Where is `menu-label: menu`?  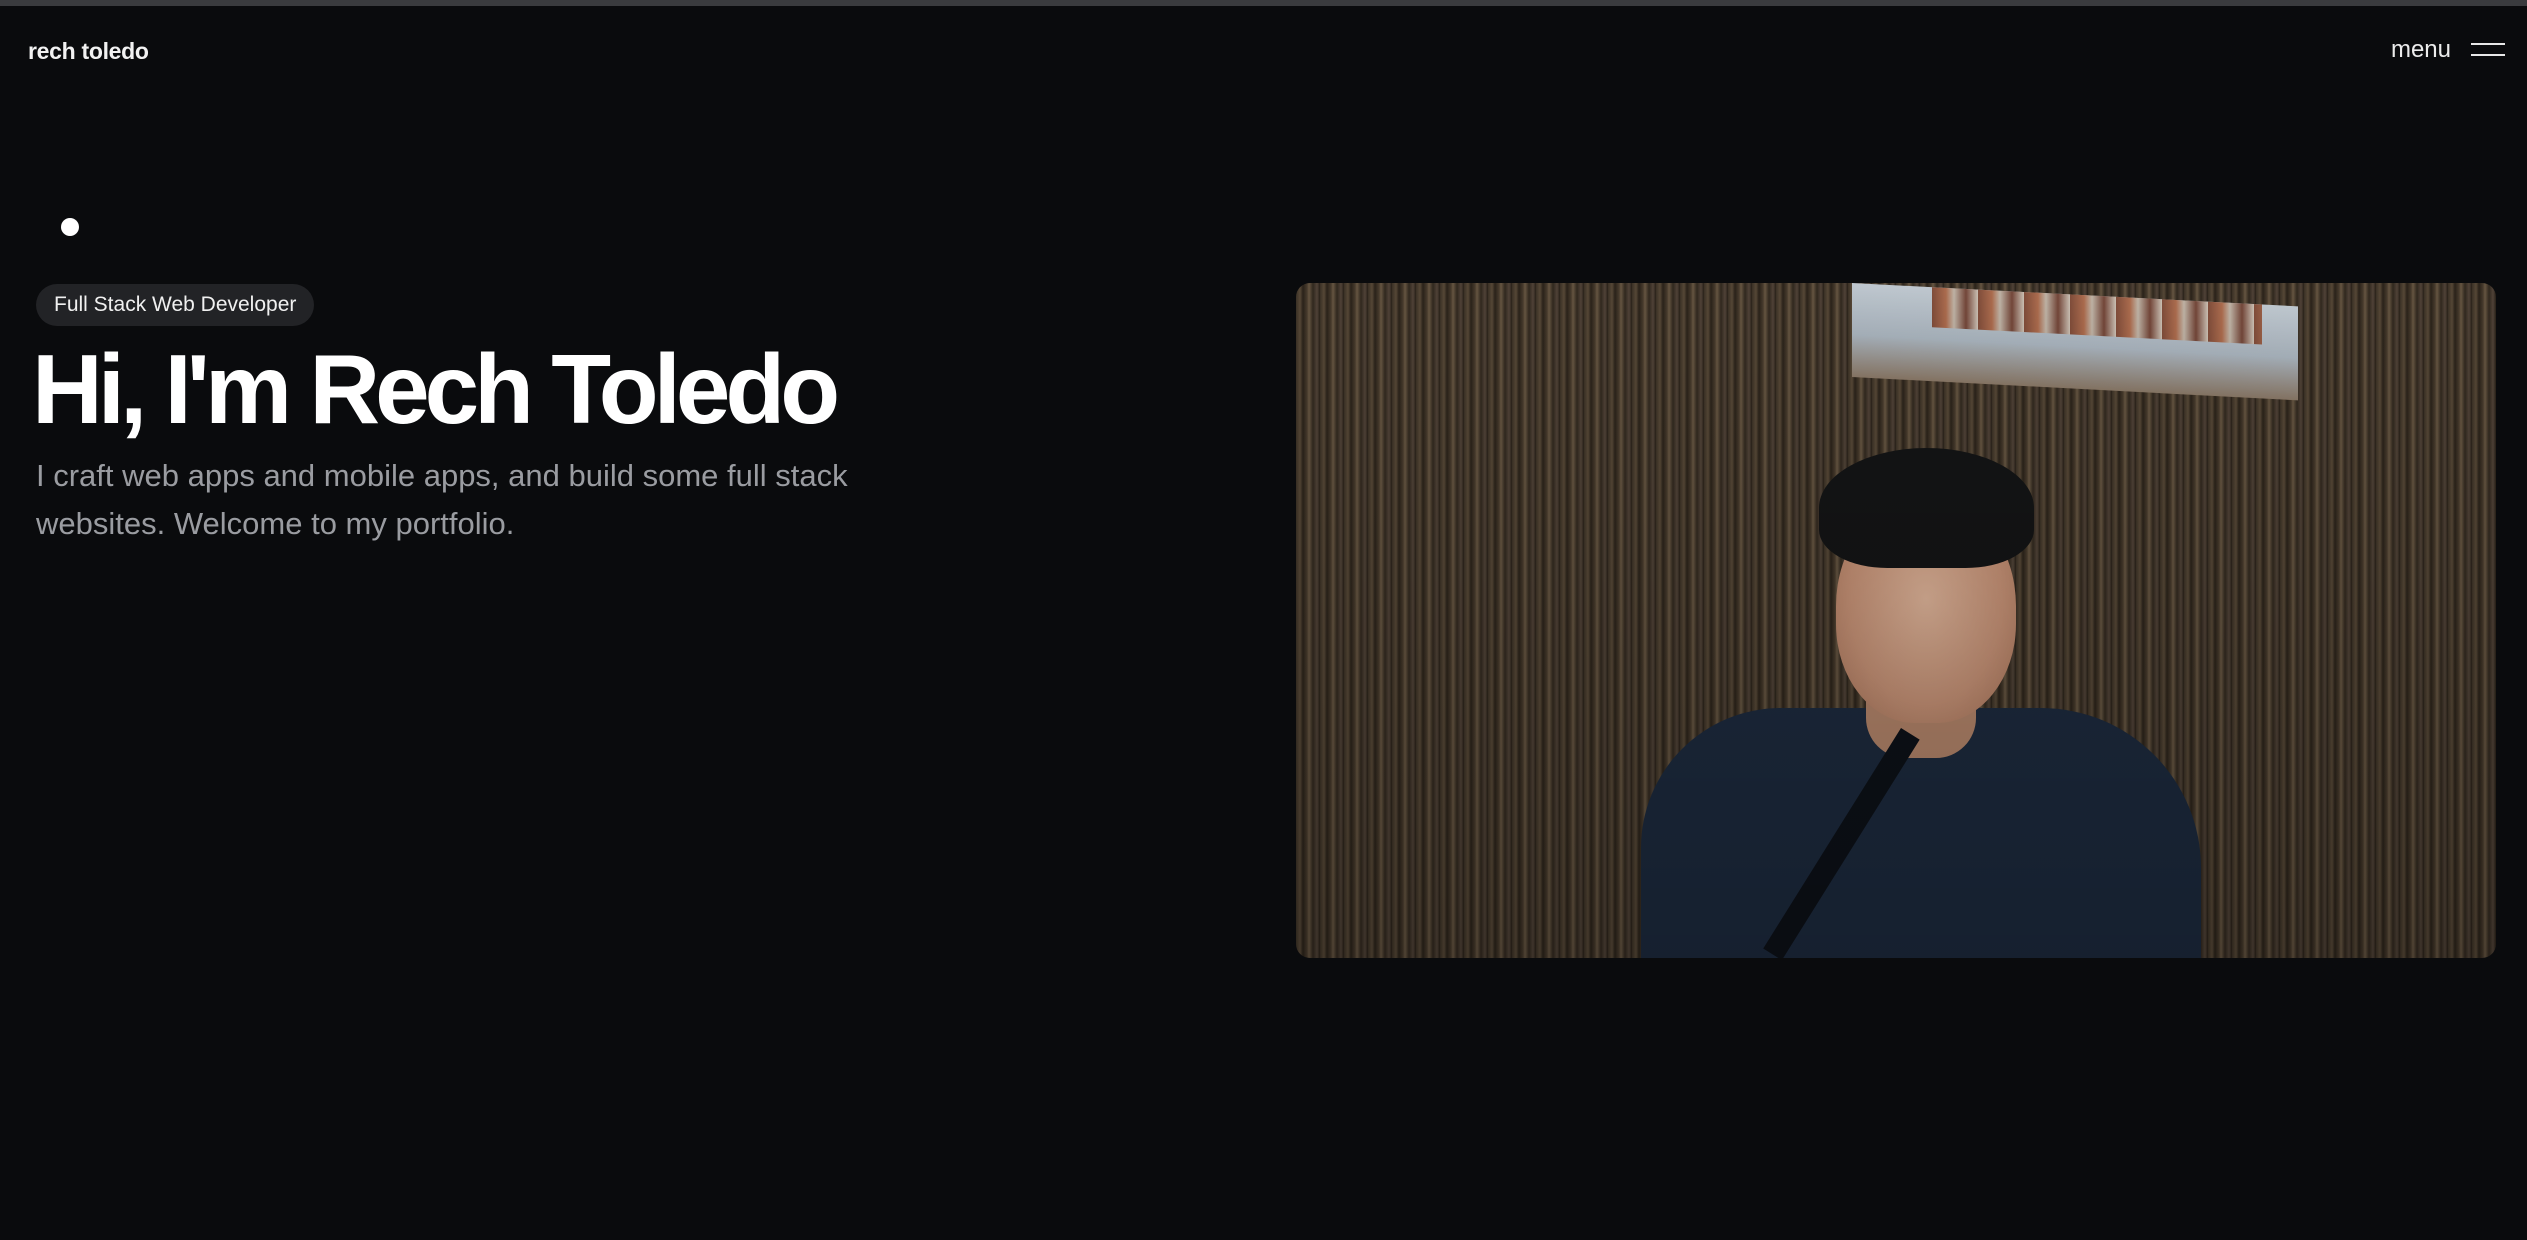 menu-label: menu is located at coordinates (2420, 49).